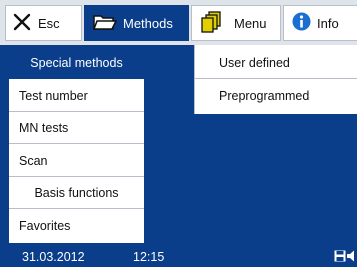 Image resolution: width=357 pixels, height=267 pixels. I want to click on methods-label: Methods, so click(148, 23).